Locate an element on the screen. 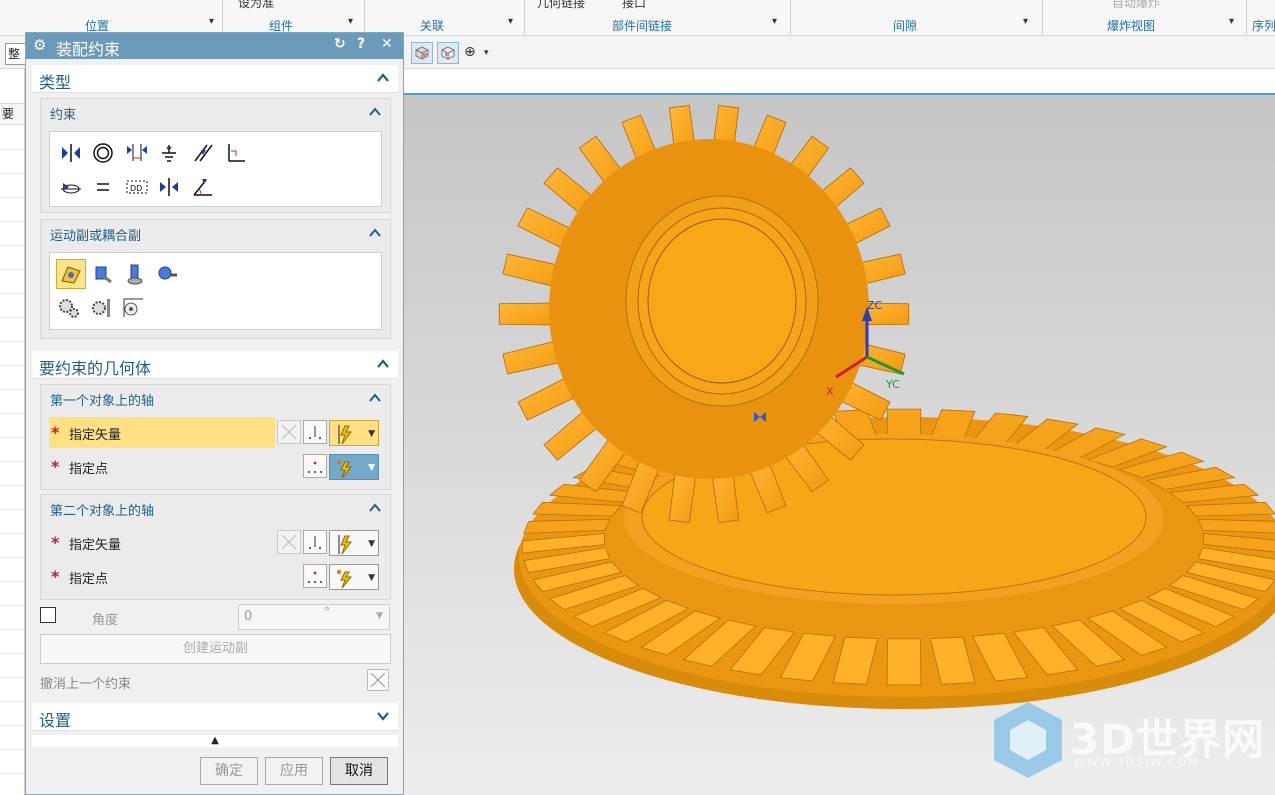 The height and width of the screenshot is (795, 1275). constraints-group-header: 约束 is located at coordinates (215, 112).